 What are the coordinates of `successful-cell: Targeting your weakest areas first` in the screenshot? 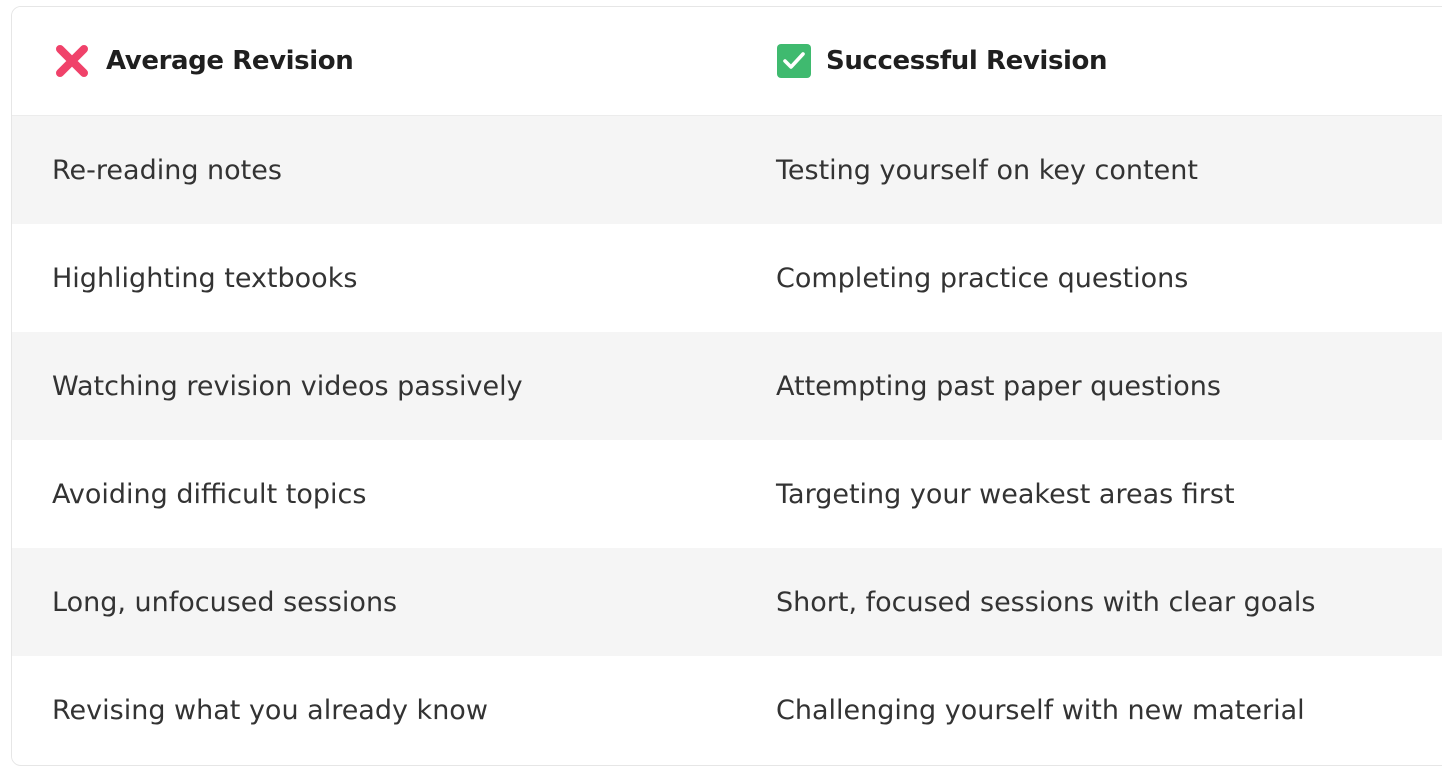 It's located at (1005, 494).